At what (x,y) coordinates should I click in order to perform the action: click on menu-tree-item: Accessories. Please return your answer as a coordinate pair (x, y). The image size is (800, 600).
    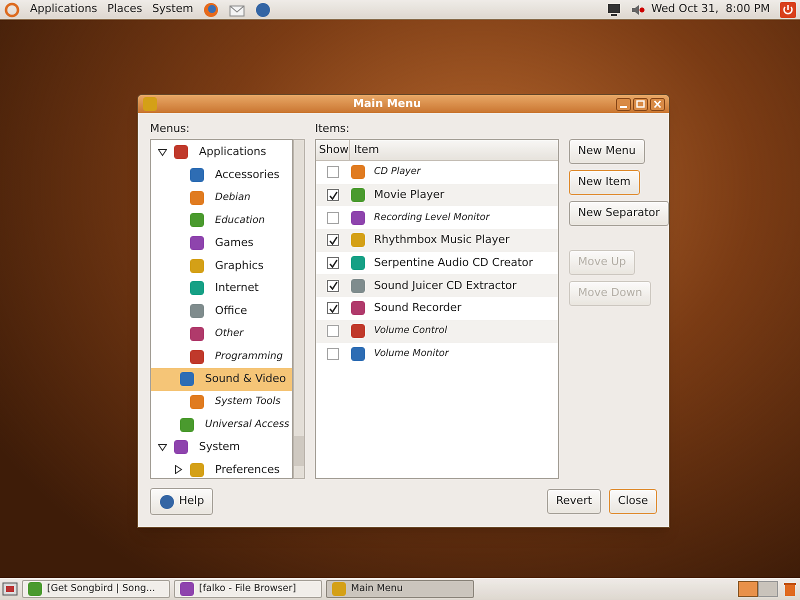
    Looking at the image, I should click on (221, 175).